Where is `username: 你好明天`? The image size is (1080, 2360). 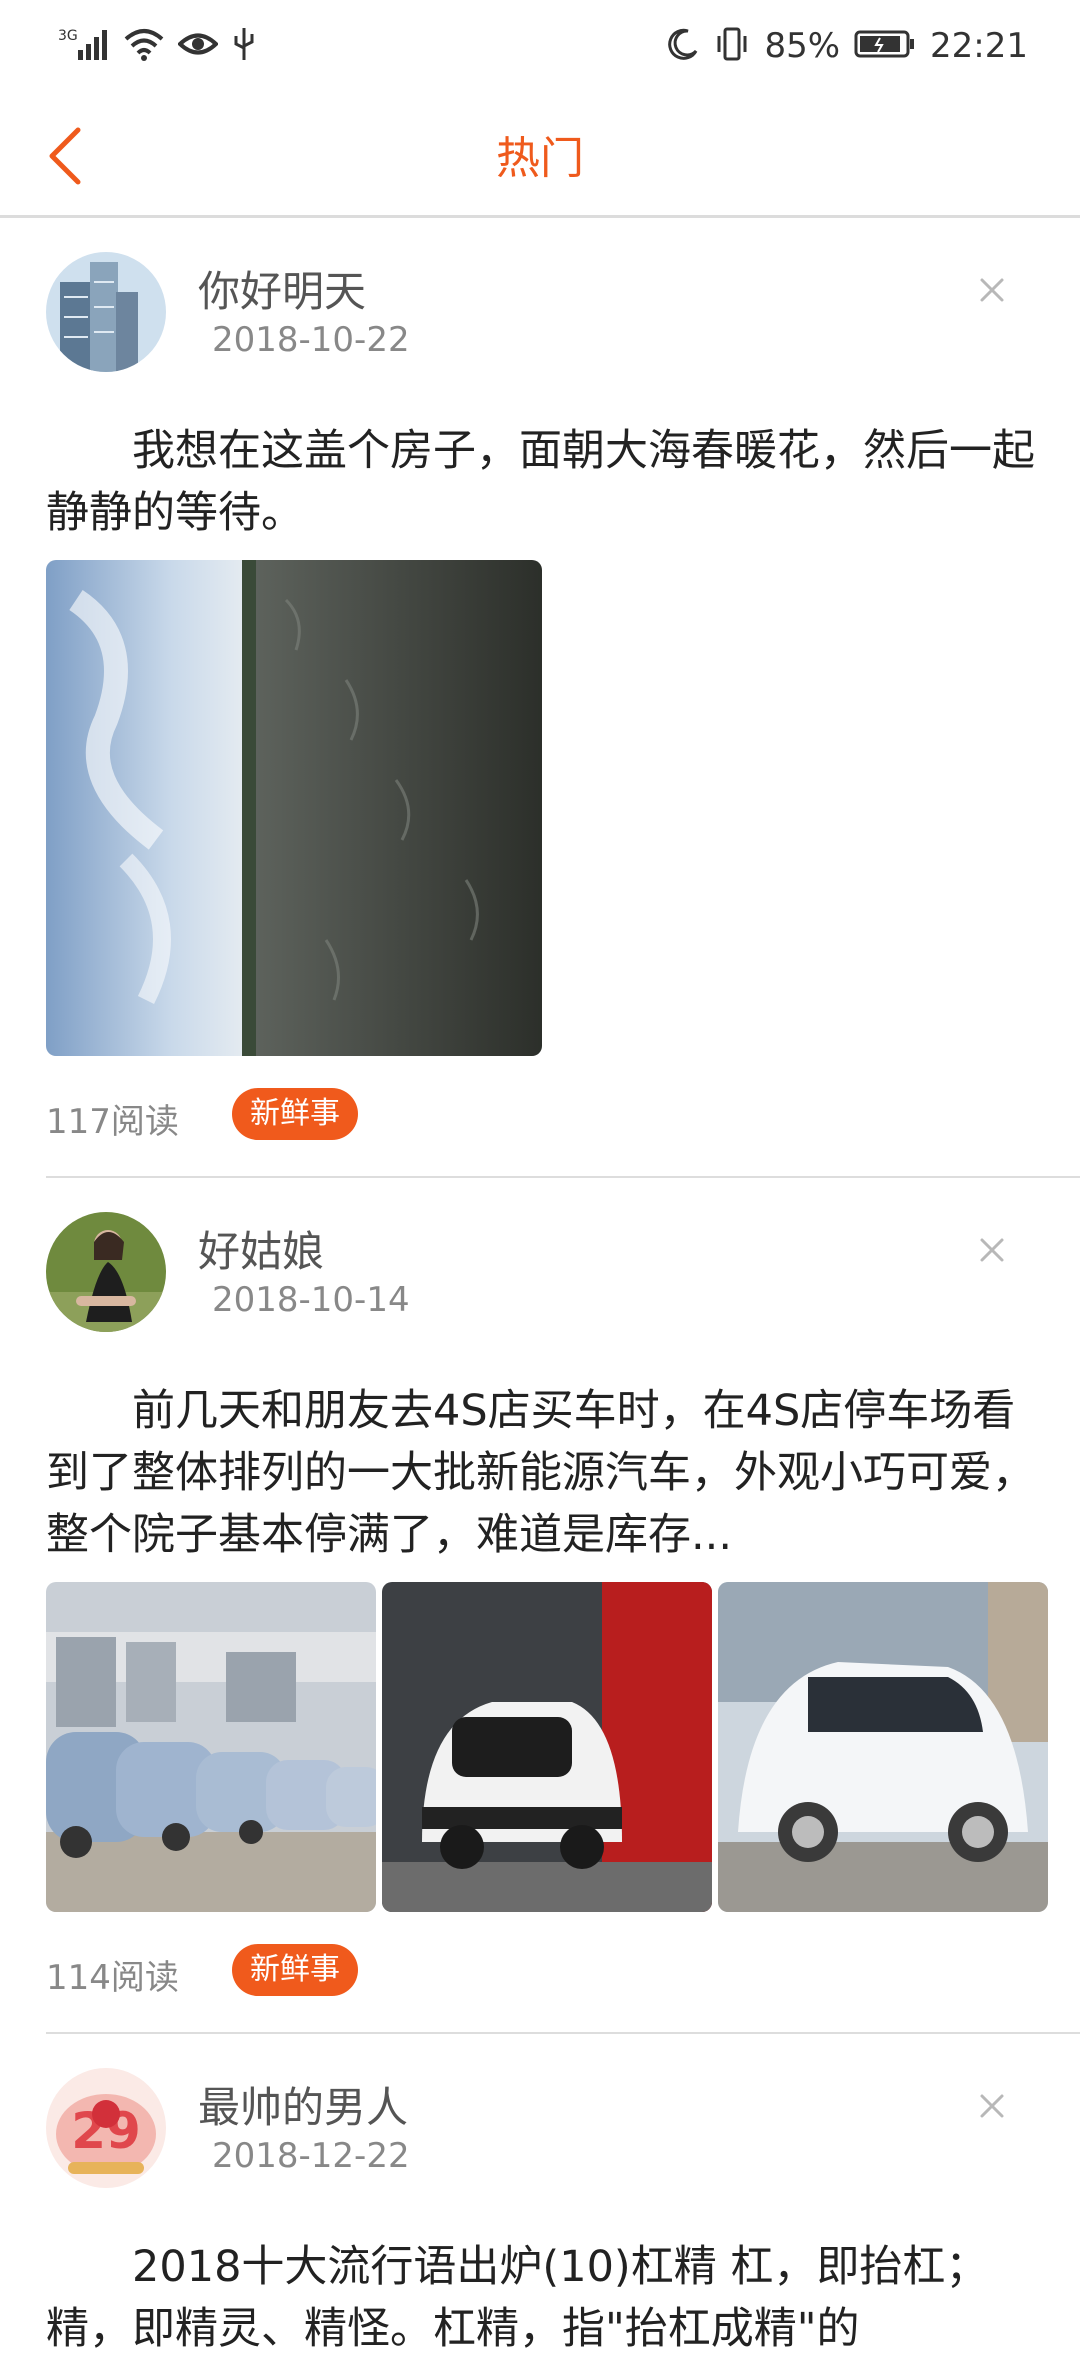 username: 你好明天 is located at coordinates (282, 288).